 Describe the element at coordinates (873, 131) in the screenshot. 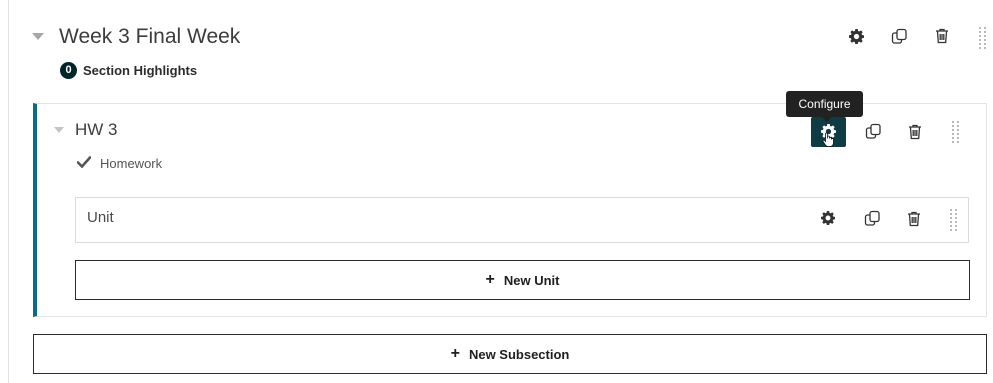

I see `subsection-copy-icon` at that location.